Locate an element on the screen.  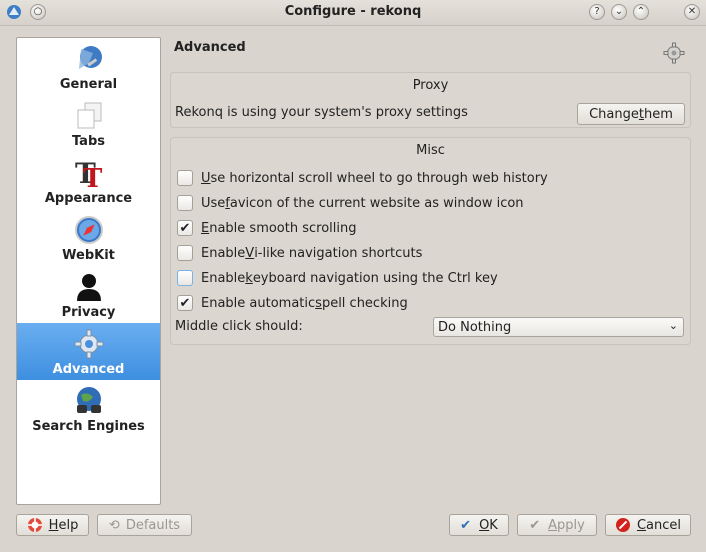
close-icon: ✕ is located at coordinates (692, 11).